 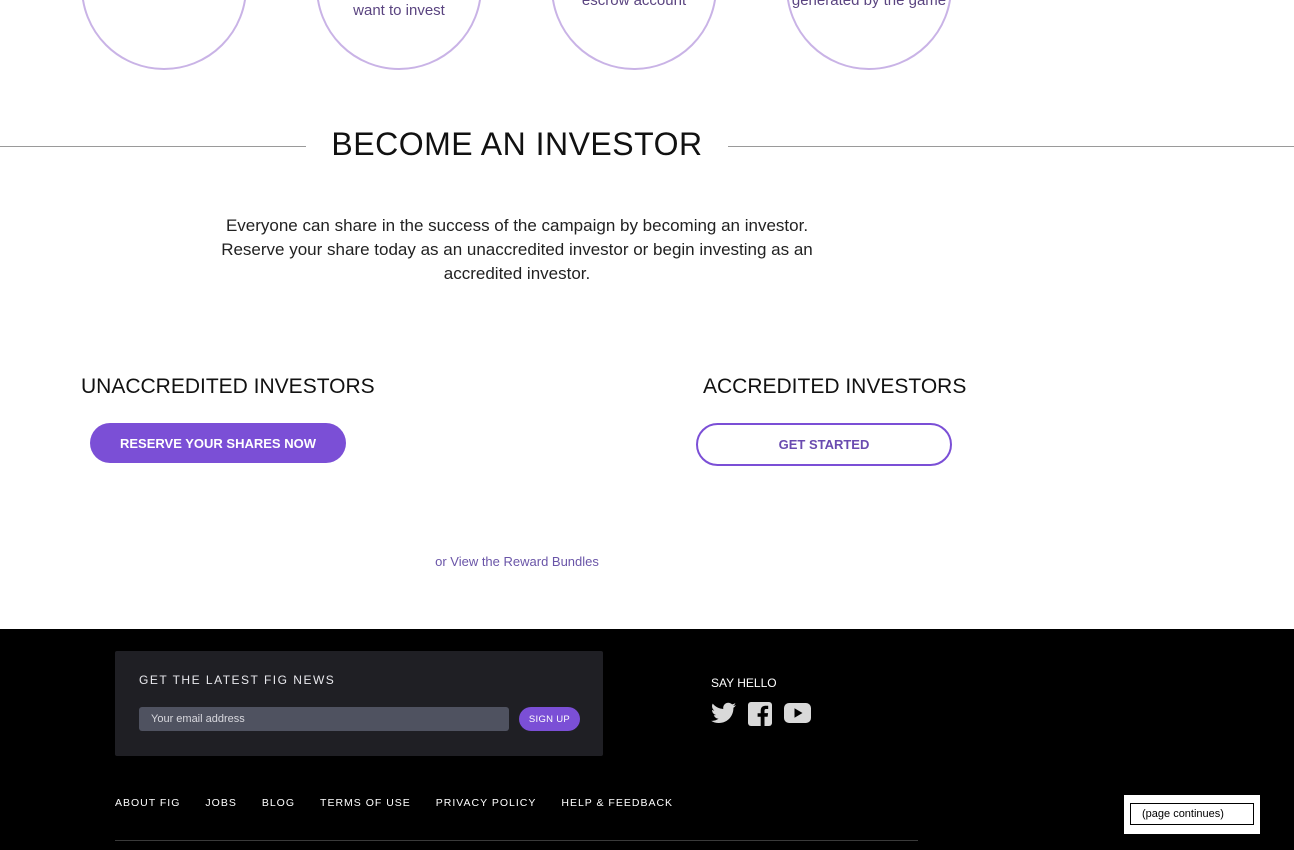 I want to click on page-continues-label: (page continues), so click(x=1192, y=814).